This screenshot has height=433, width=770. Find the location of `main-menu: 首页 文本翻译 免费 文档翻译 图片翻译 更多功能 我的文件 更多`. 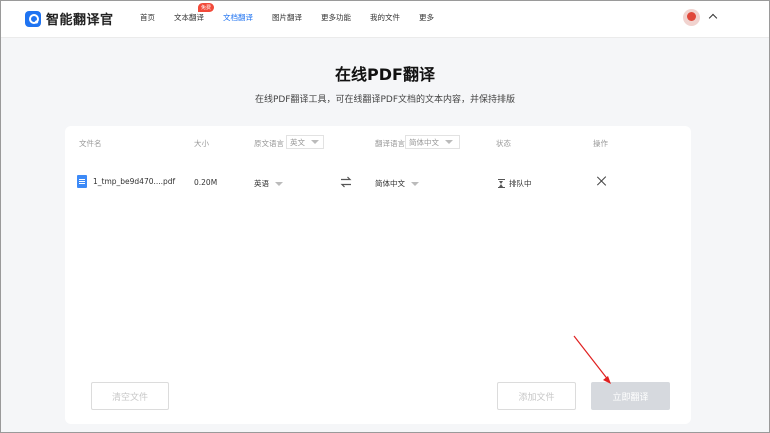

main-menu: 首页 文本翻译 免费 文档翻译 图片翻译 更多功能 我的文件 更多 is located at coordinates (296, 13).